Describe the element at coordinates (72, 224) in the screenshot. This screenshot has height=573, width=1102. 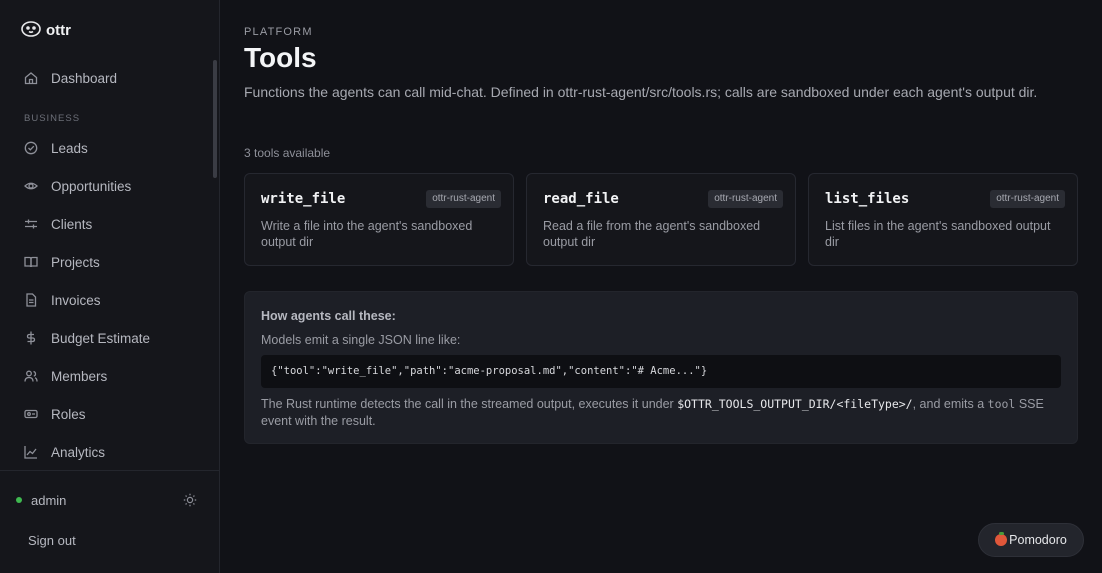
I see `sidebar-item-label: Clients` at that location.